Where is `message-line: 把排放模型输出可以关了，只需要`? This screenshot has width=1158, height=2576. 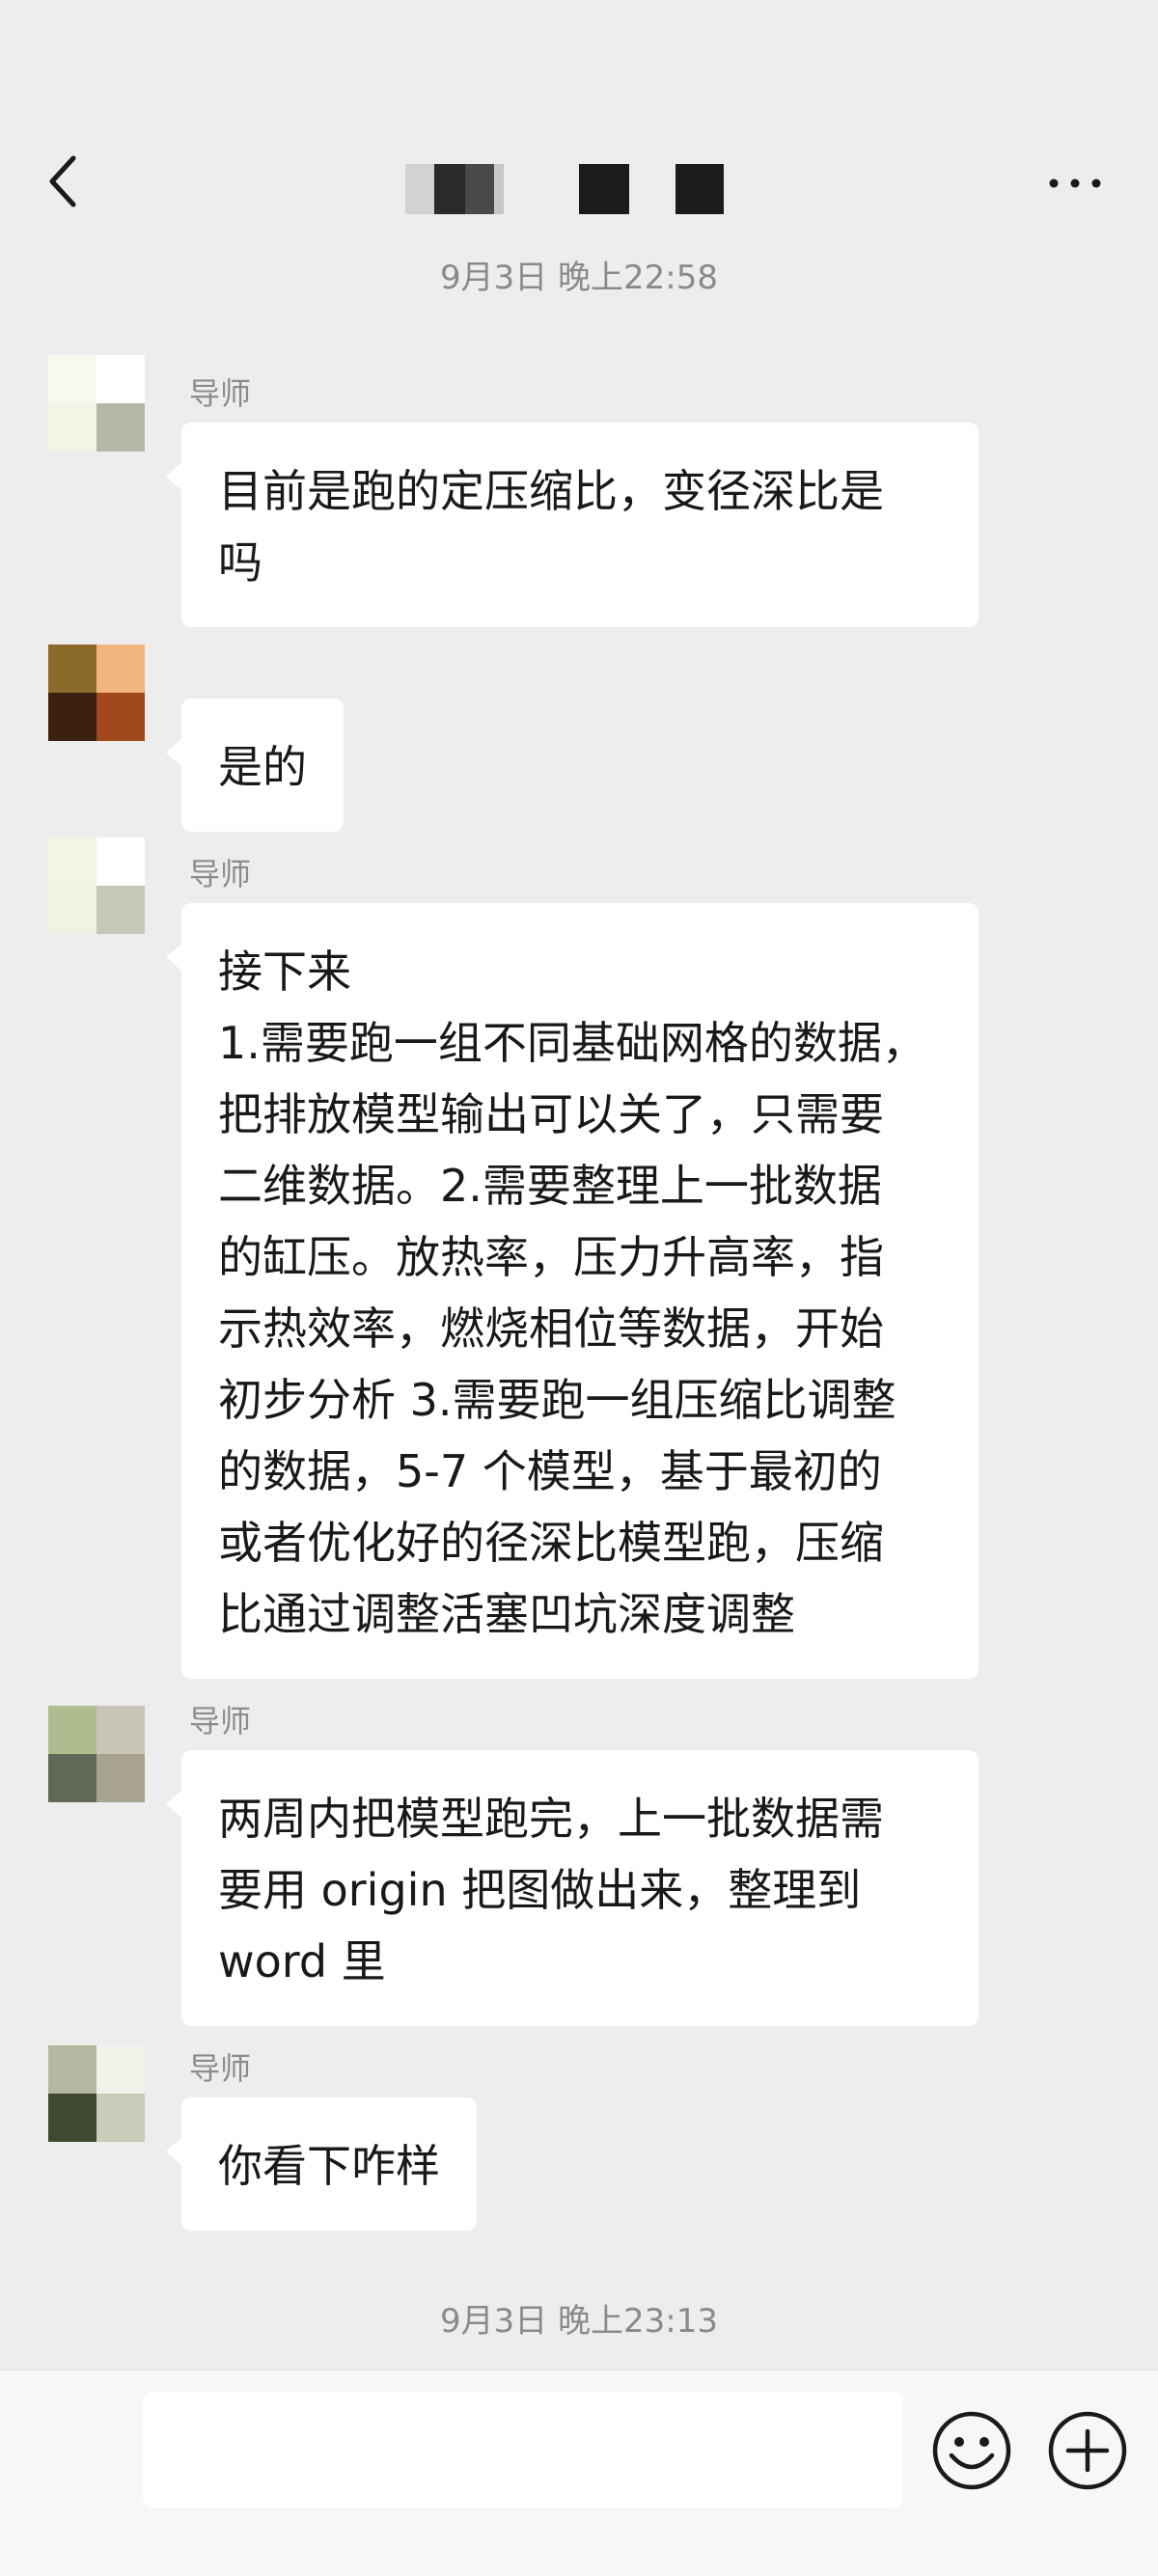 message-line: 把排放模型输出可以关了，只需要 is located at coordinates (551, 1114).